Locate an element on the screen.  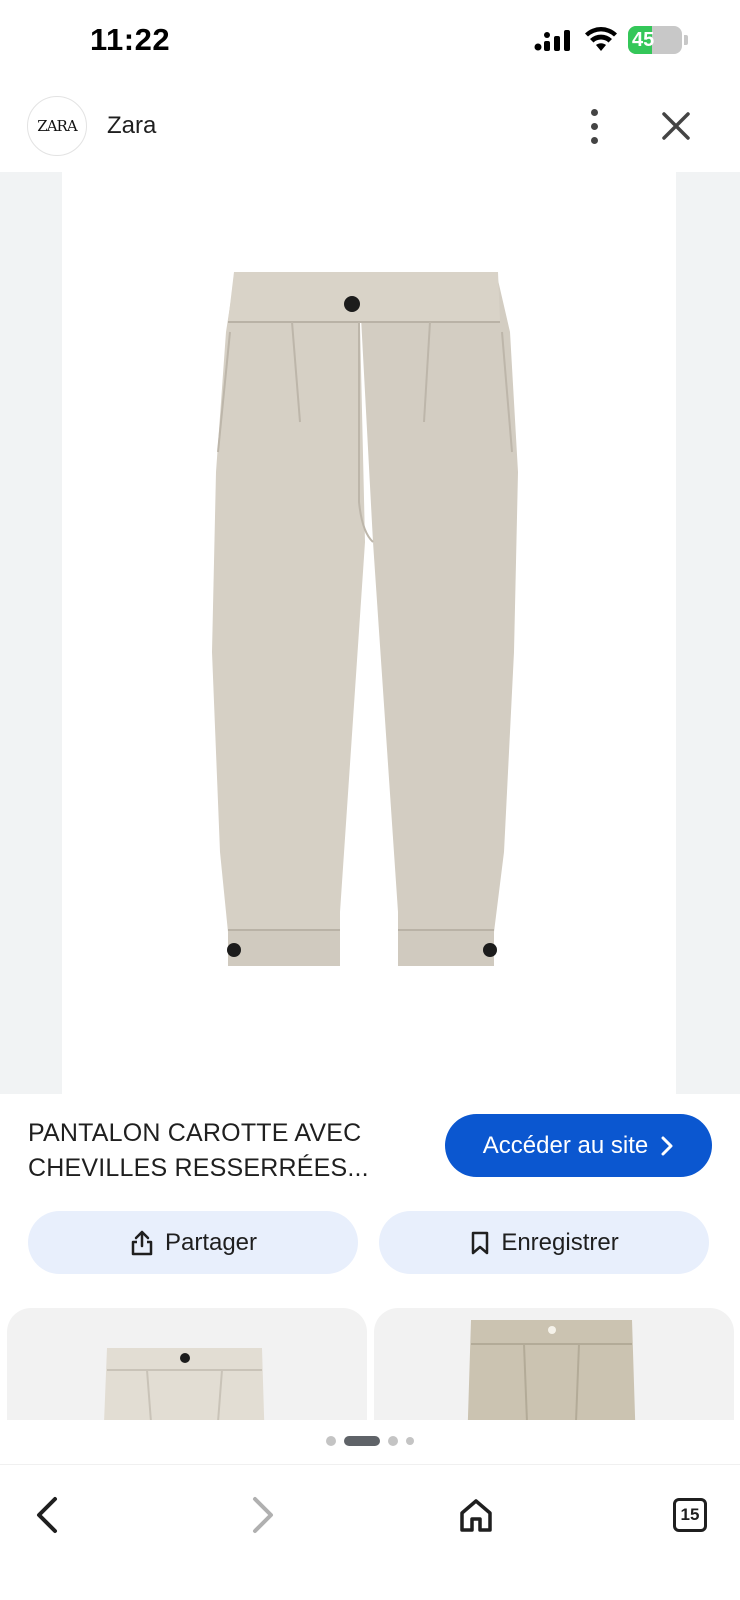
chevron-right-icon is located at coordinates (667, 1145).